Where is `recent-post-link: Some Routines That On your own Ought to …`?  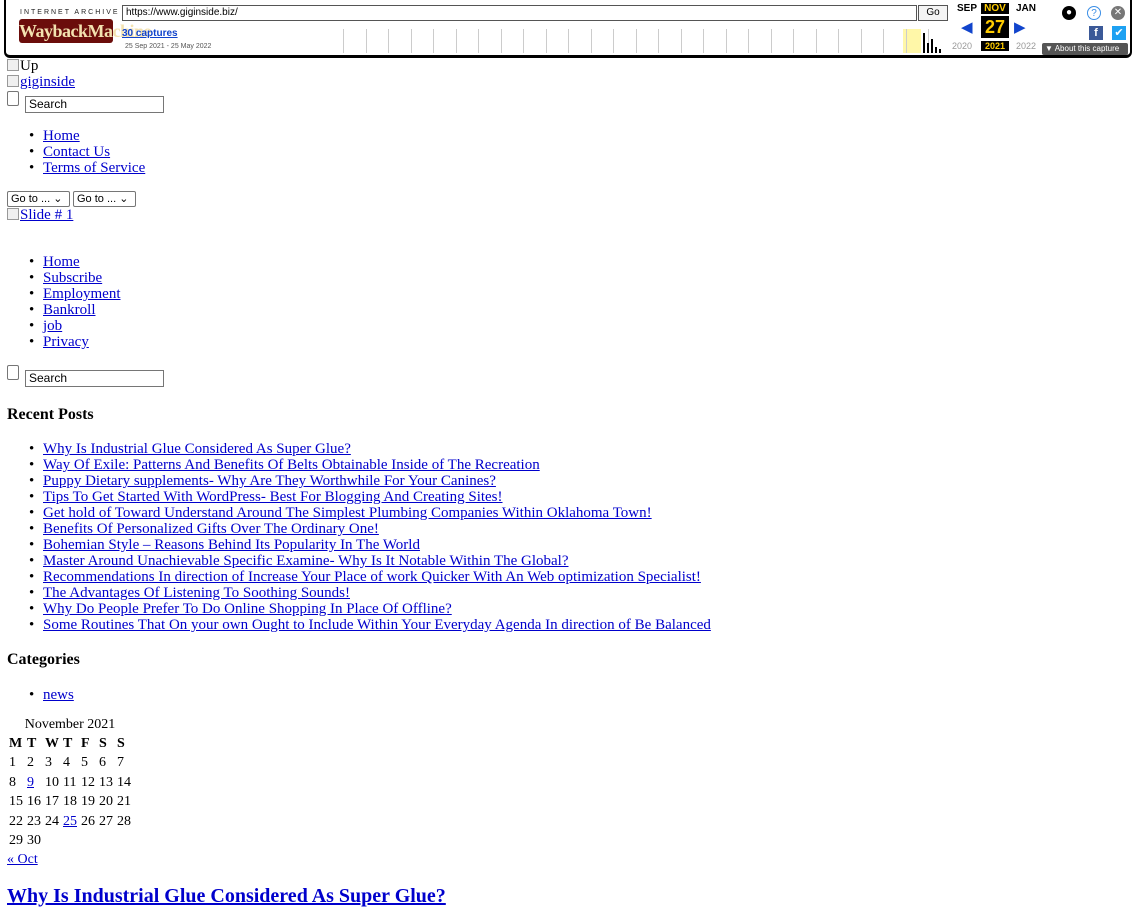
recent-post-link: Some Routines That On your own Ought to … is located at coordinates (377, 625).